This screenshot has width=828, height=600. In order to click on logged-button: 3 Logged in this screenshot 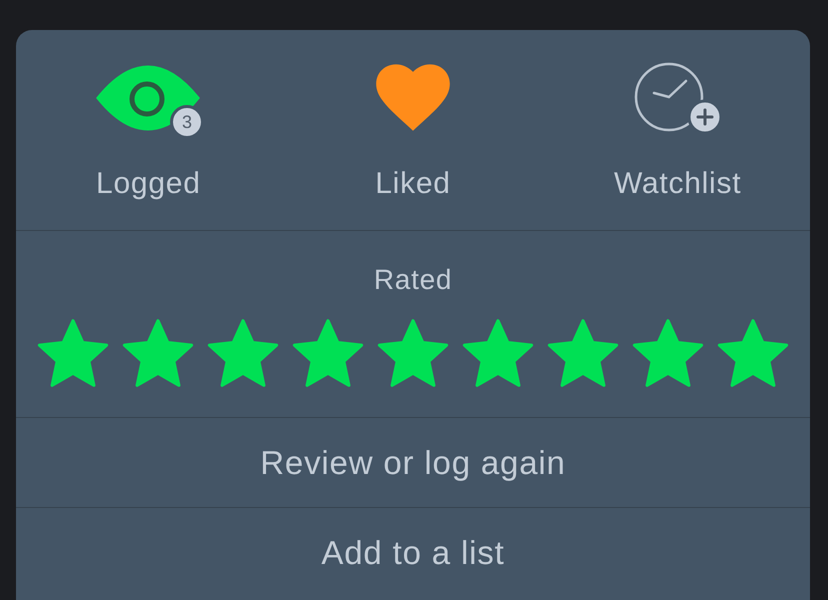, I will do `click(148, 132)`.